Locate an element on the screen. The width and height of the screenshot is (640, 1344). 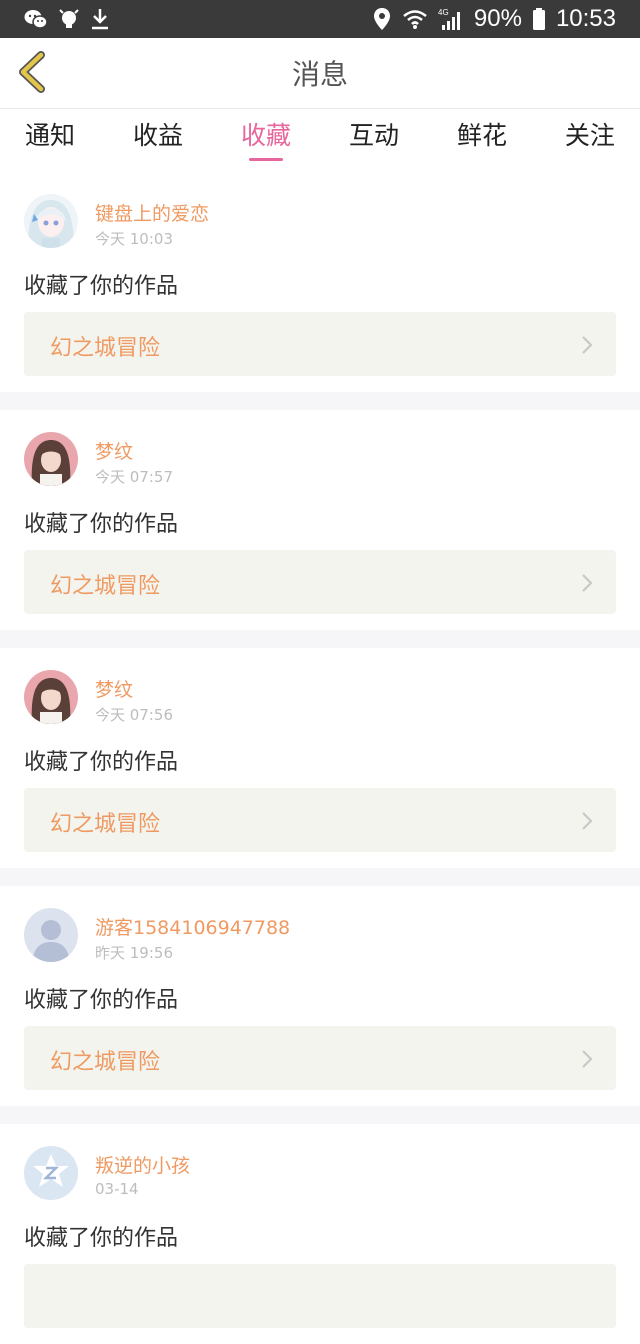
wifi-icon is located at coordinates (415, 19).